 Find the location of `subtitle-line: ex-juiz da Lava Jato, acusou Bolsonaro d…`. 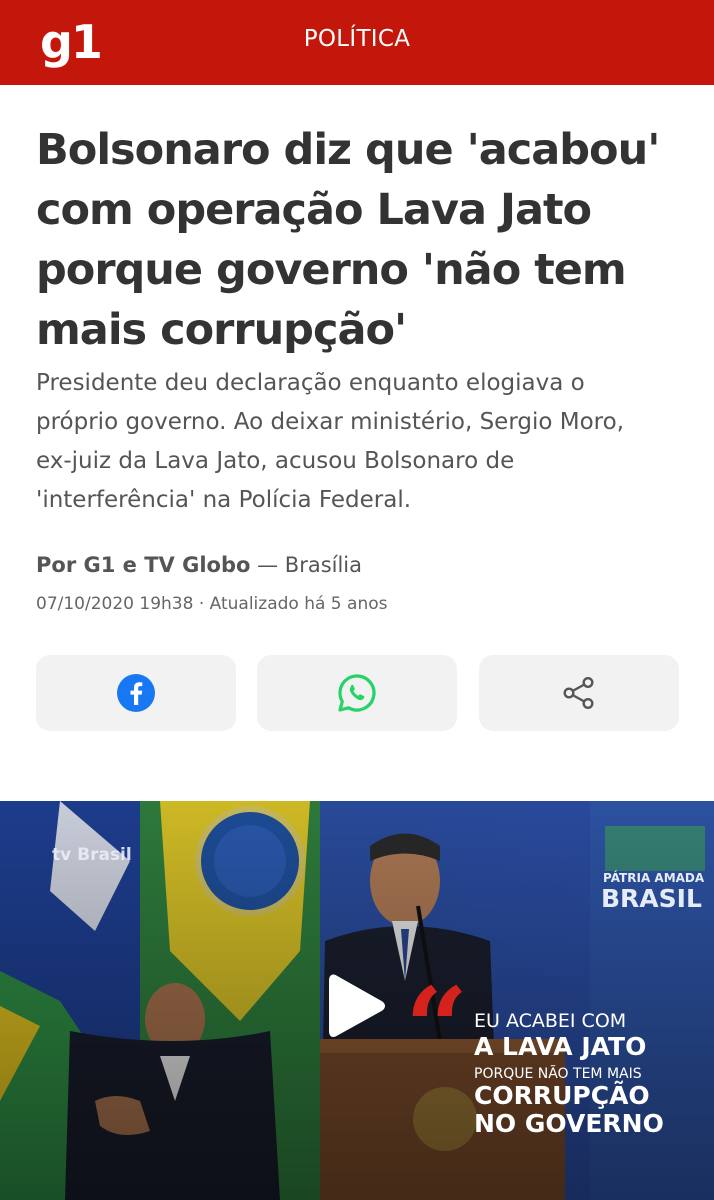

subtitle-line: ex-juiz da Lava Jato, acusou Bolsonaro d… is located at coordinates (275, 461).